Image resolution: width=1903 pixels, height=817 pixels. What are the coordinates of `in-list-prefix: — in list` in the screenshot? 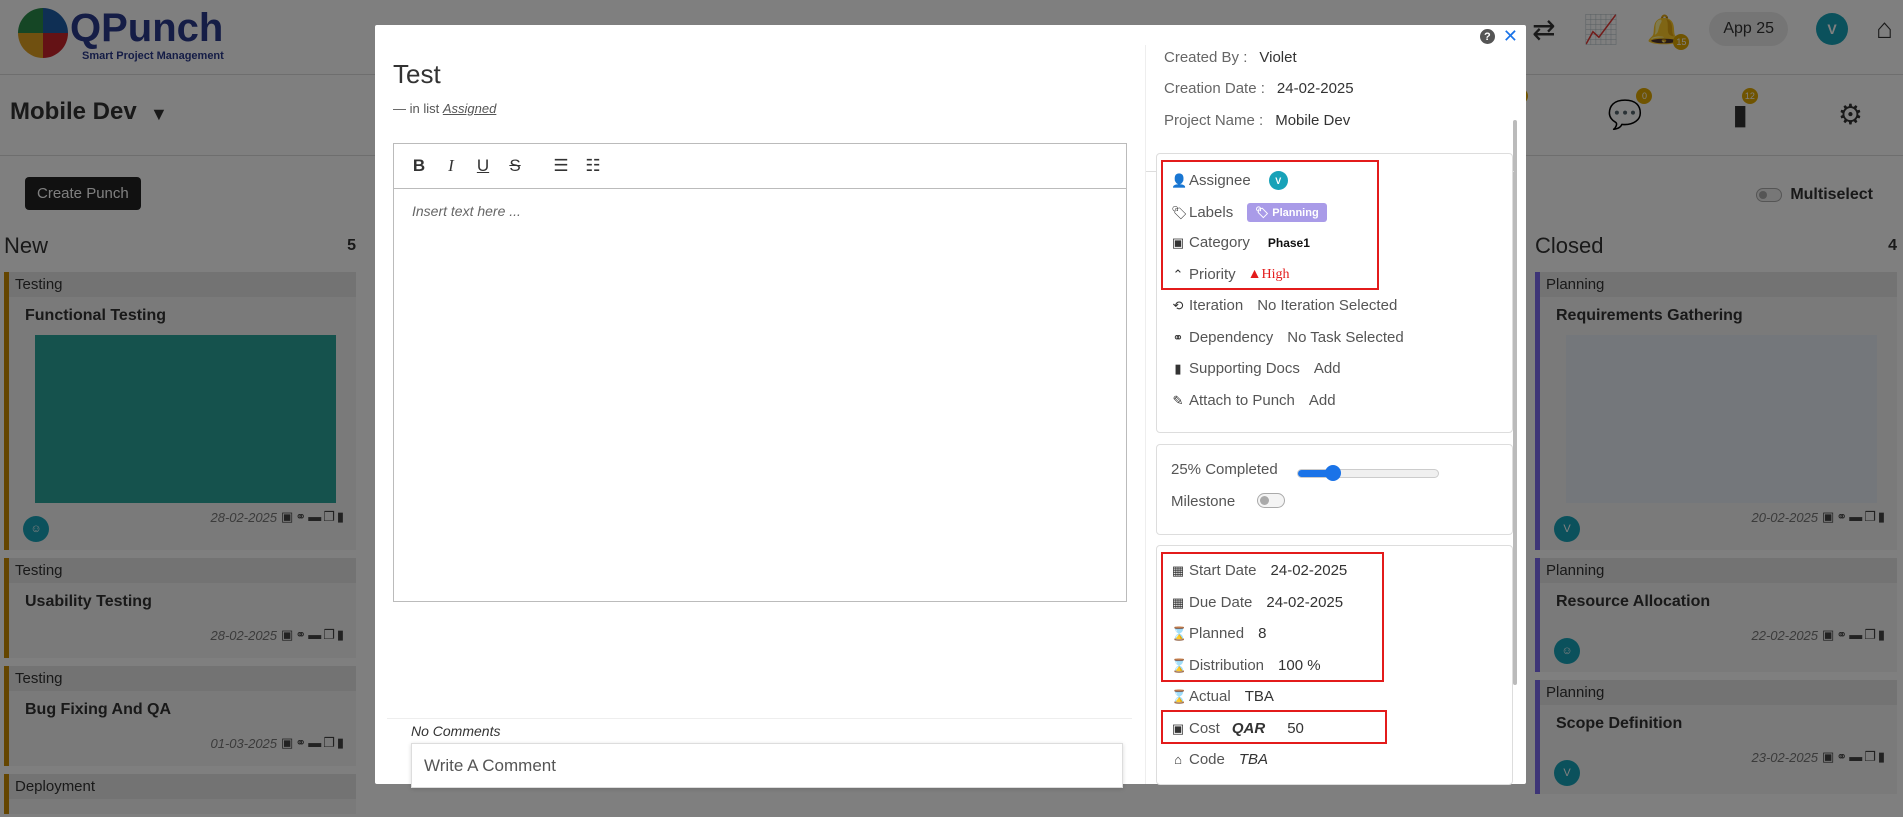 It's located at (416, 108).